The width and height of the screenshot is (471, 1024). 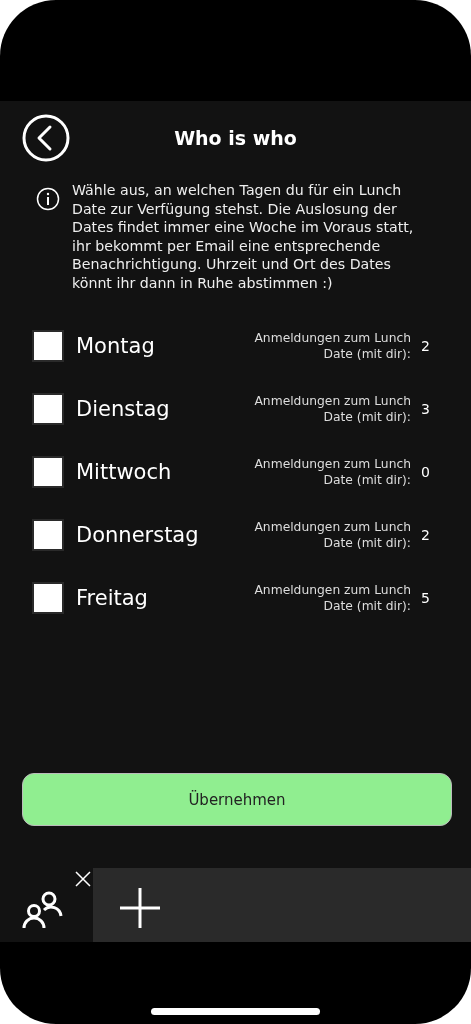 What do you see at coordinates (124, 472) in the screenshot?
I see `day-label: Mittwoch` at bounding box center [124, 472].